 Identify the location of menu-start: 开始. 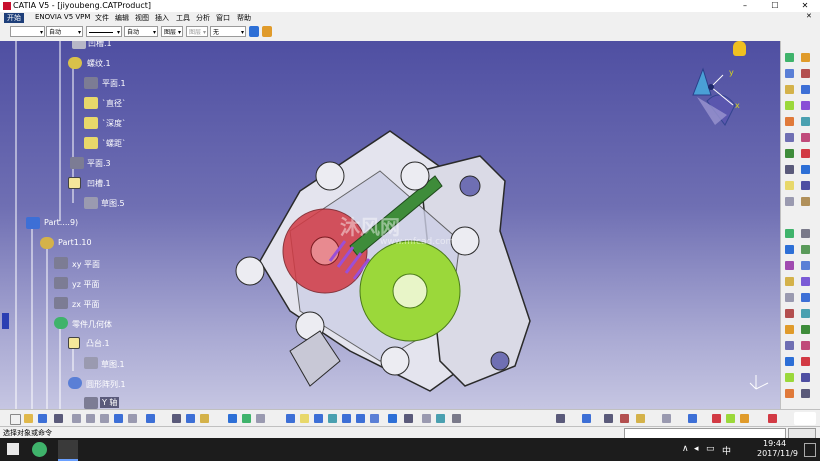
(14, 18).